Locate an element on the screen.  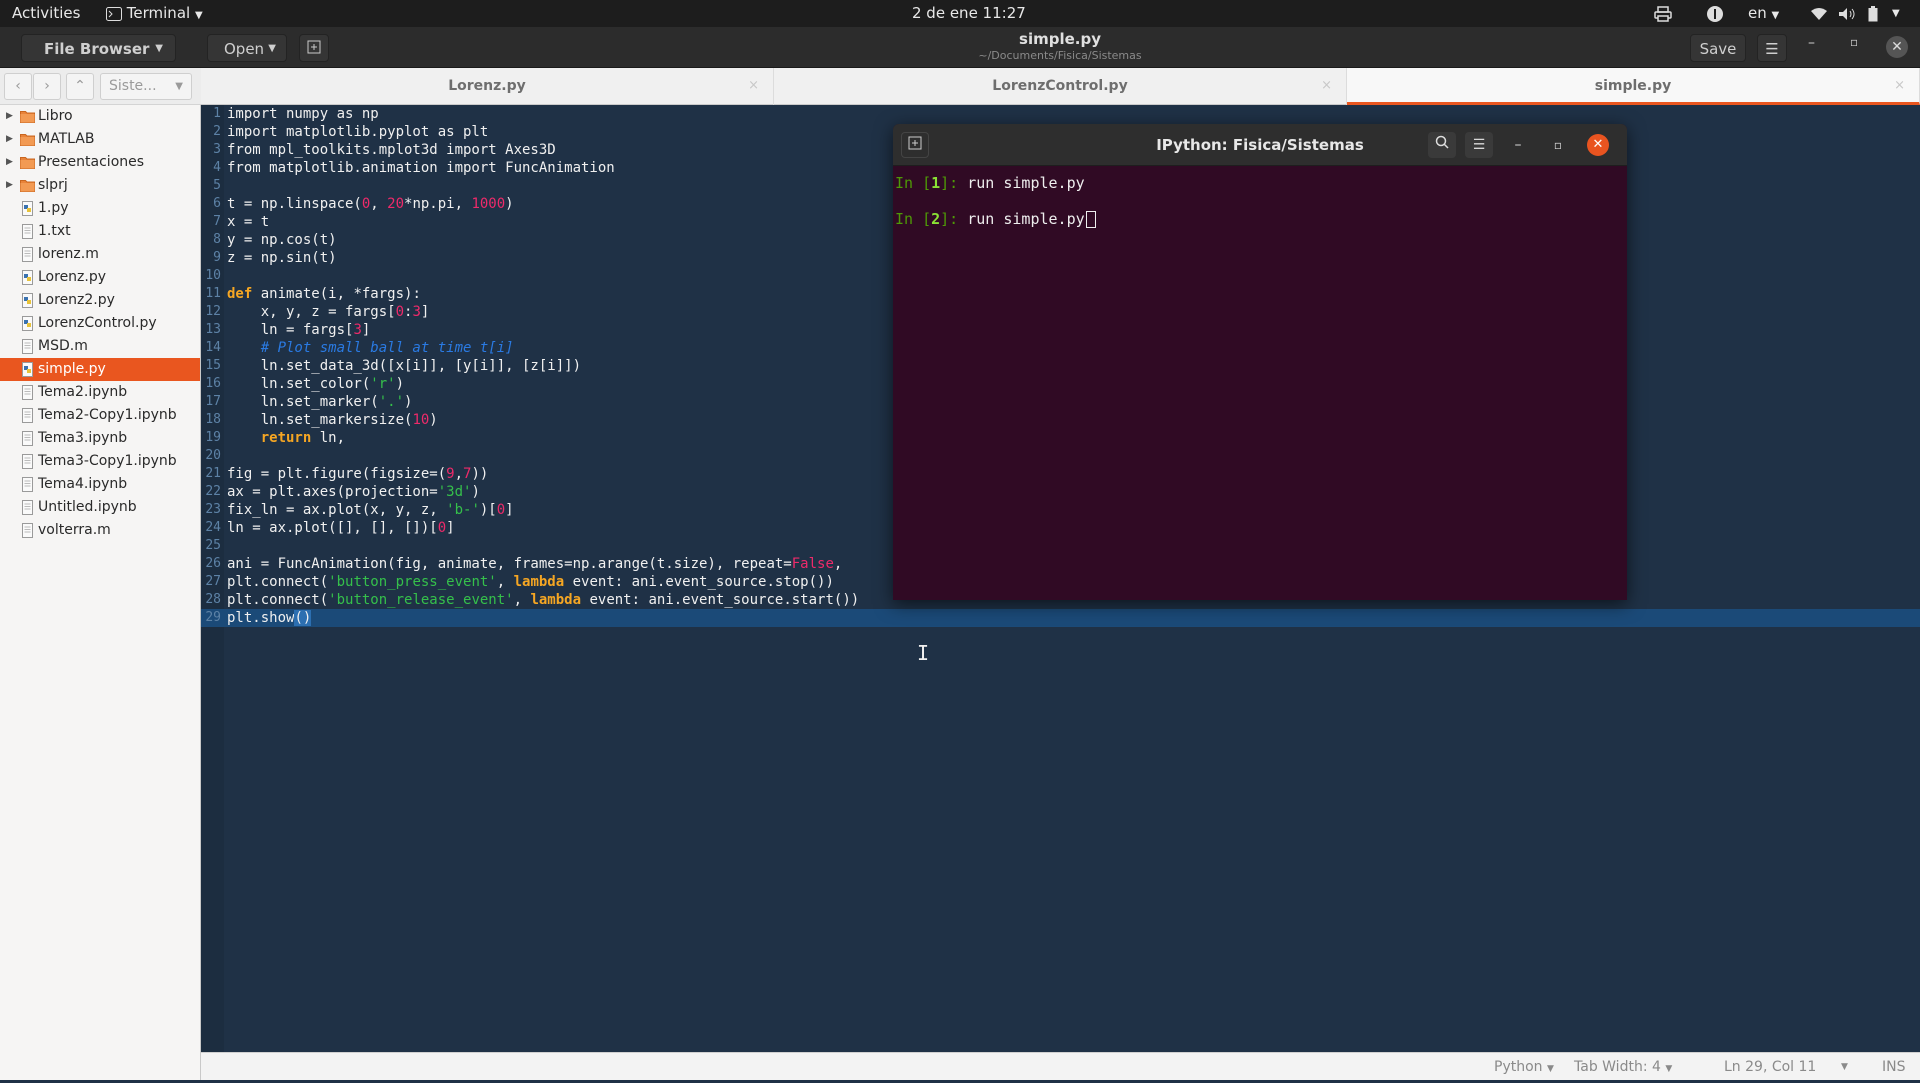
tab-width-selector: Tab Width: 4 ▼ is located at coordinates (1623, 1068).